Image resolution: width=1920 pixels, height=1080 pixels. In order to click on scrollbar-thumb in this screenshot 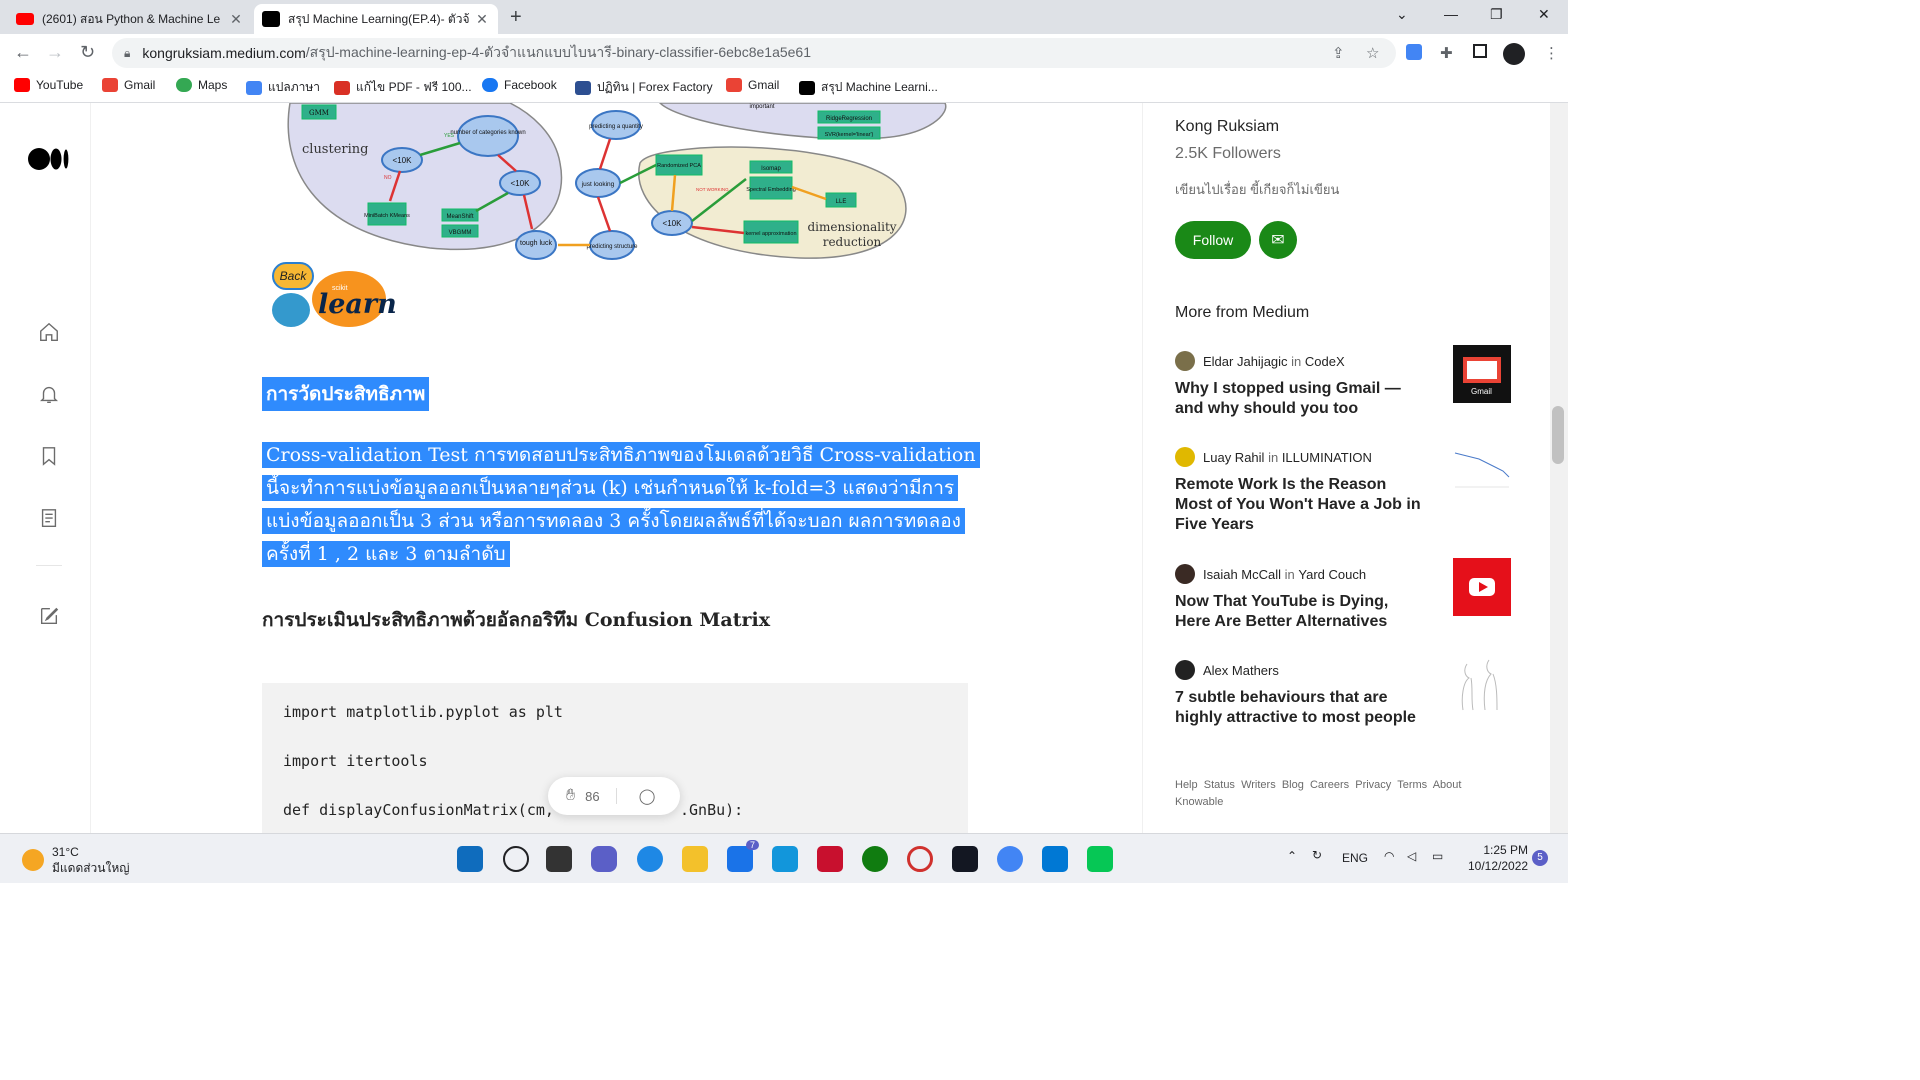, I will do `click(1558, 435)`.